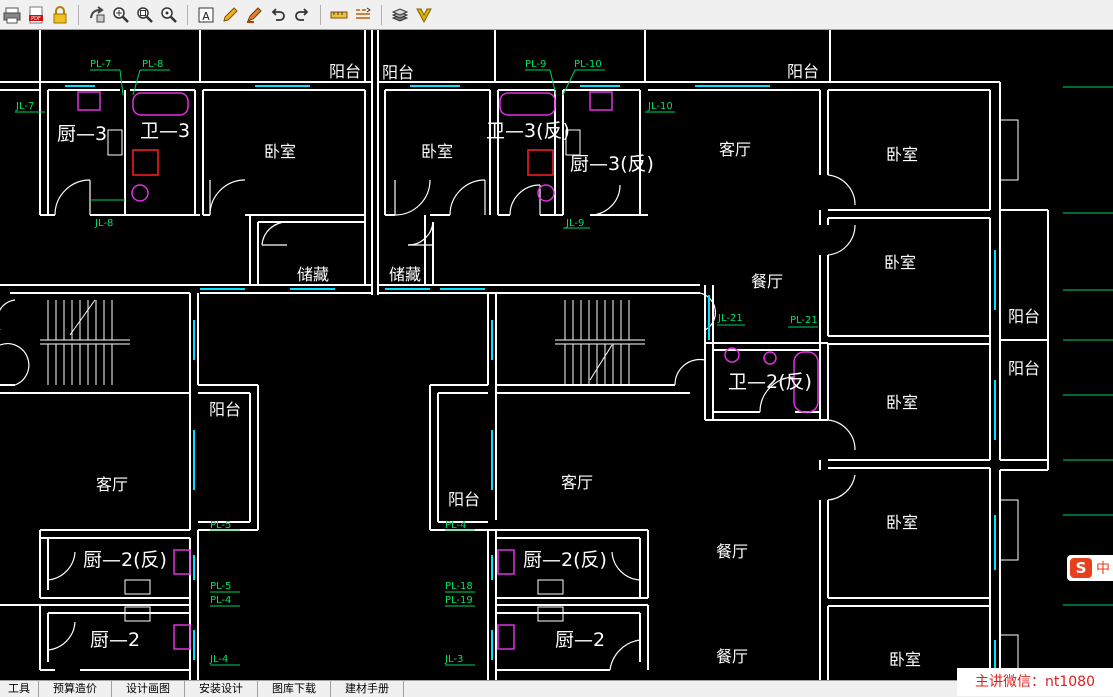 This screenshot has width=1113, height=697. What do you see at coordinates (400, 15) in the screenshot?
I see `layers-icon` at bounding box center [400, 15].